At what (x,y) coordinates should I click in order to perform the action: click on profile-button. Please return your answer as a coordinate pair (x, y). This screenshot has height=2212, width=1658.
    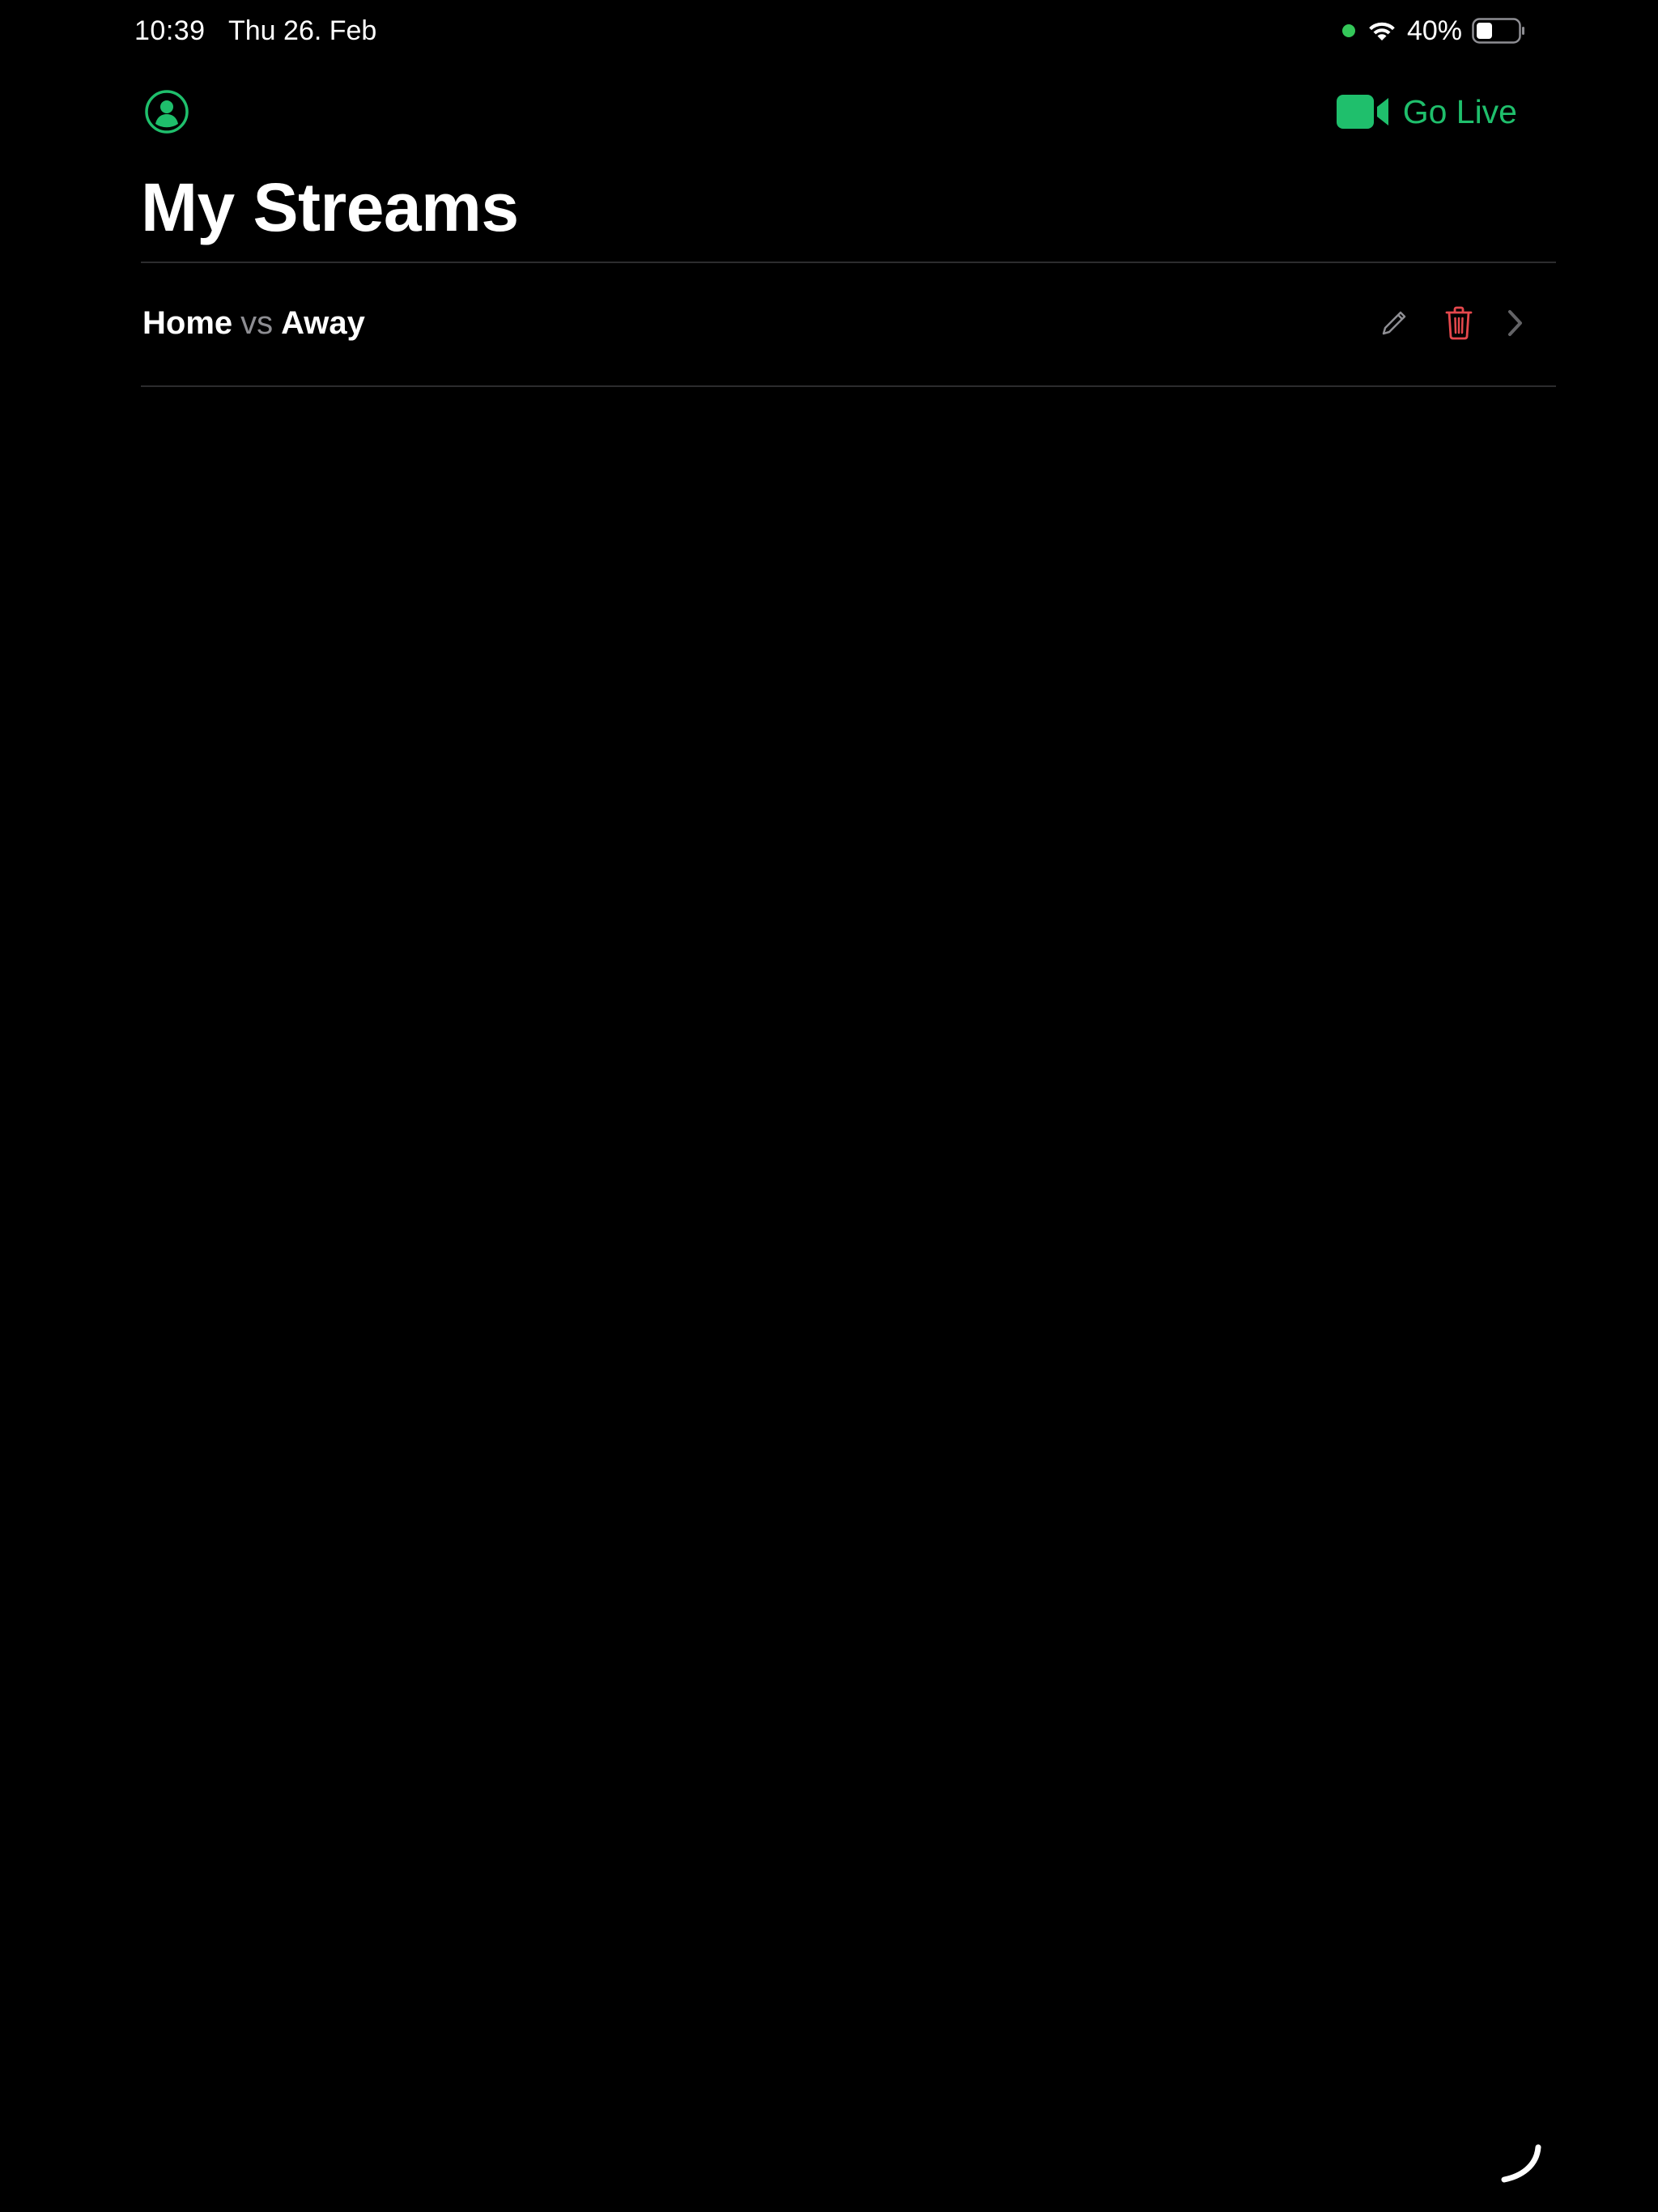
    Looking at the image, I should click on (166, 112).